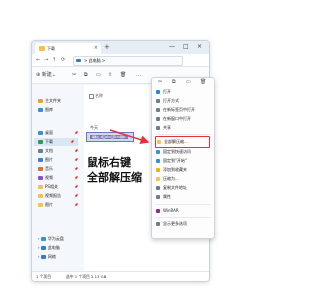 Image resolution: width=320 pixels, height=294 pixels. I want to click on menu-item-share: 共享, so click(183, 128).